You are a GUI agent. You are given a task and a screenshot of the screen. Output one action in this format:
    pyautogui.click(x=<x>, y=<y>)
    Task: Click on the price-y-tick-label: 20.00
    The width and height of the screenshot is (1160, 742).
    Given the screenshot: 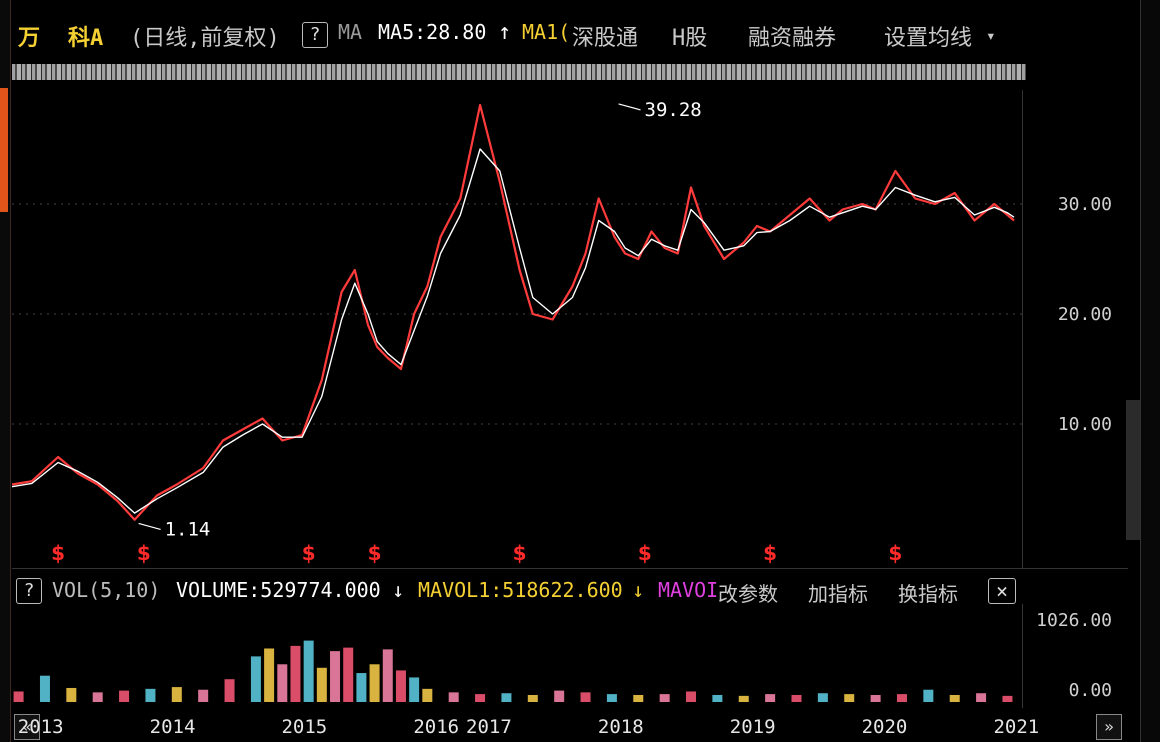 What is the action you would take?
    pyautogui.click(x=1085, y=314)
    